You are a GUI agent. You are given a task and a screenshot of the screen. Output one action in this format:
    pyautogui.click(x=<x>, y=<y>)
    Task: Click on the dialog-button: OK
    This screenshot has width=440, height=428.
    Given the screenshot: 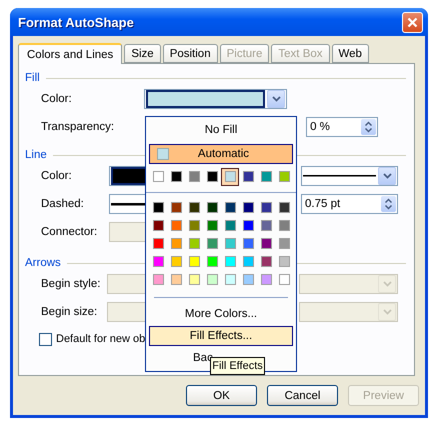 What is the action you would take?
    pyautogui.click(x=221, y=395)
    